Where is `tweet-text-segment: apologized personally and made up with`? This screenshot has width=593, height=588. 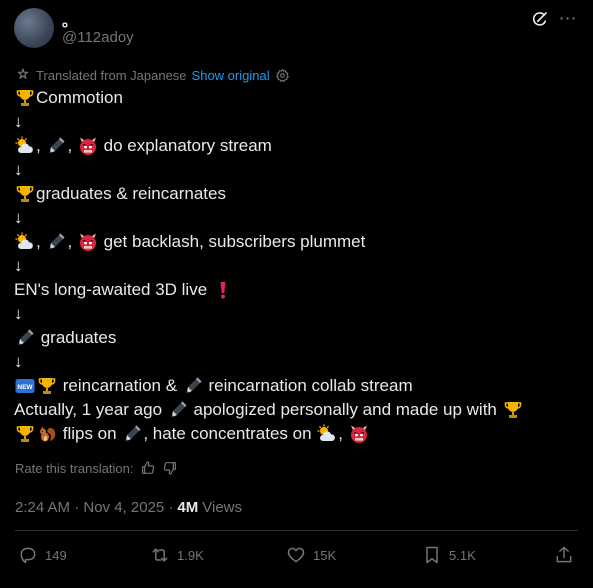 tweet-text-segment: apologized personally and made up with is located at coordinates (345, 409).